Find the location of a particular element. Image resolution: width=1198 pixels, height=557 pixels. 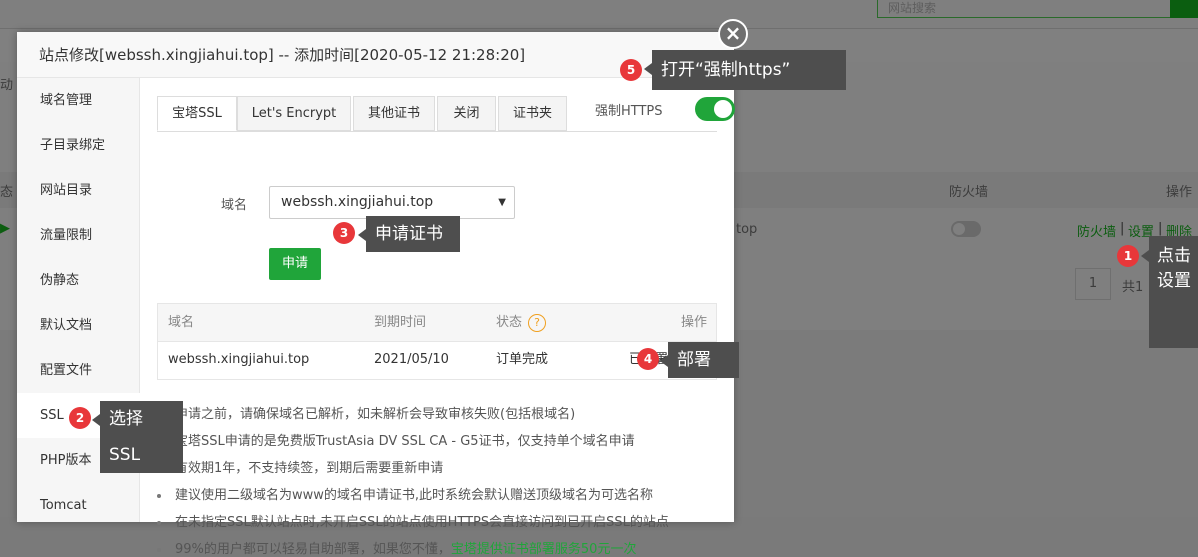

tab-baota-ssl: 宝塔SSL is located at coordinates (197, 113).